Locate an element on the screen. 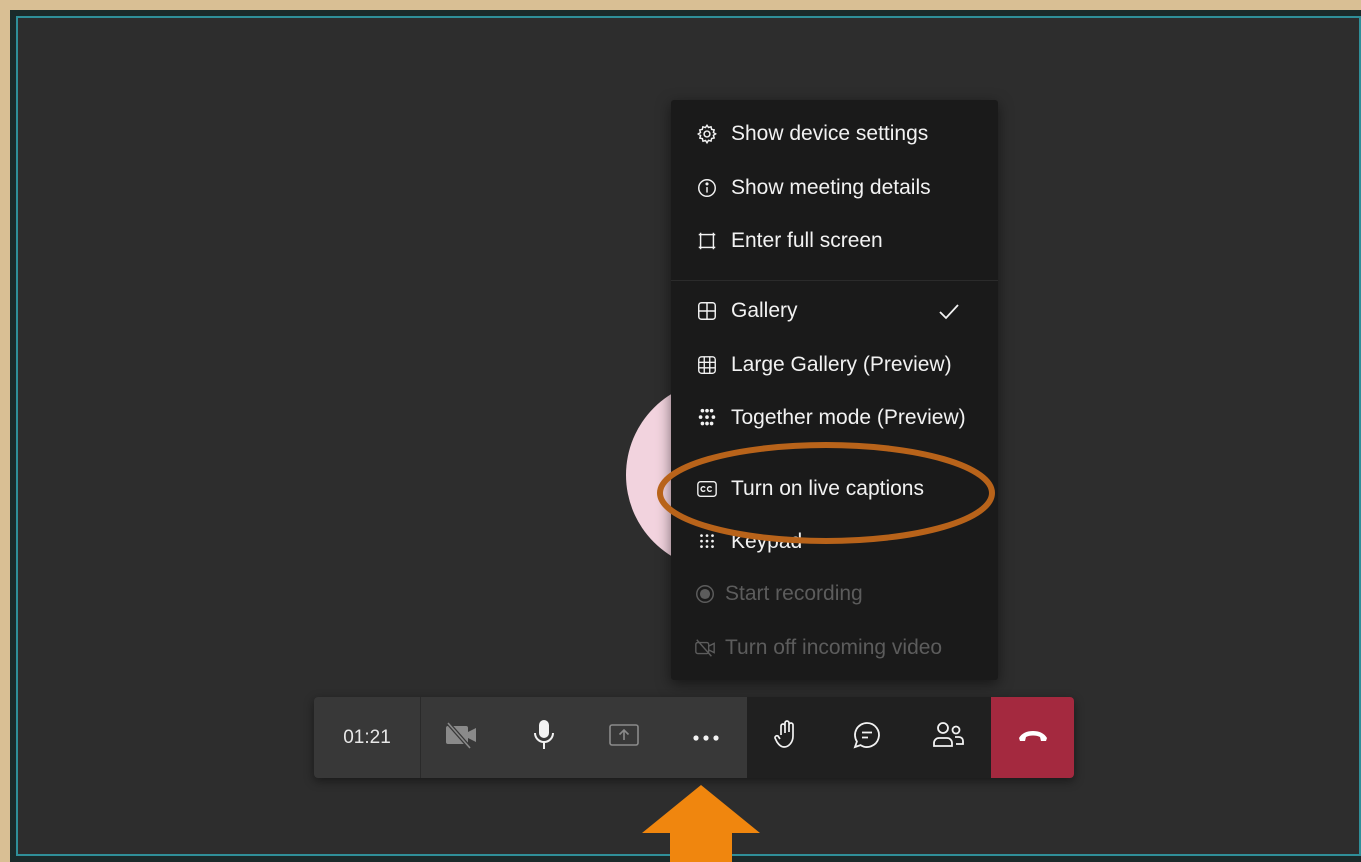 Image resolution: width=1361 pixels, height=862 pixels. microphone-icon is located at coordinates (544, 737).